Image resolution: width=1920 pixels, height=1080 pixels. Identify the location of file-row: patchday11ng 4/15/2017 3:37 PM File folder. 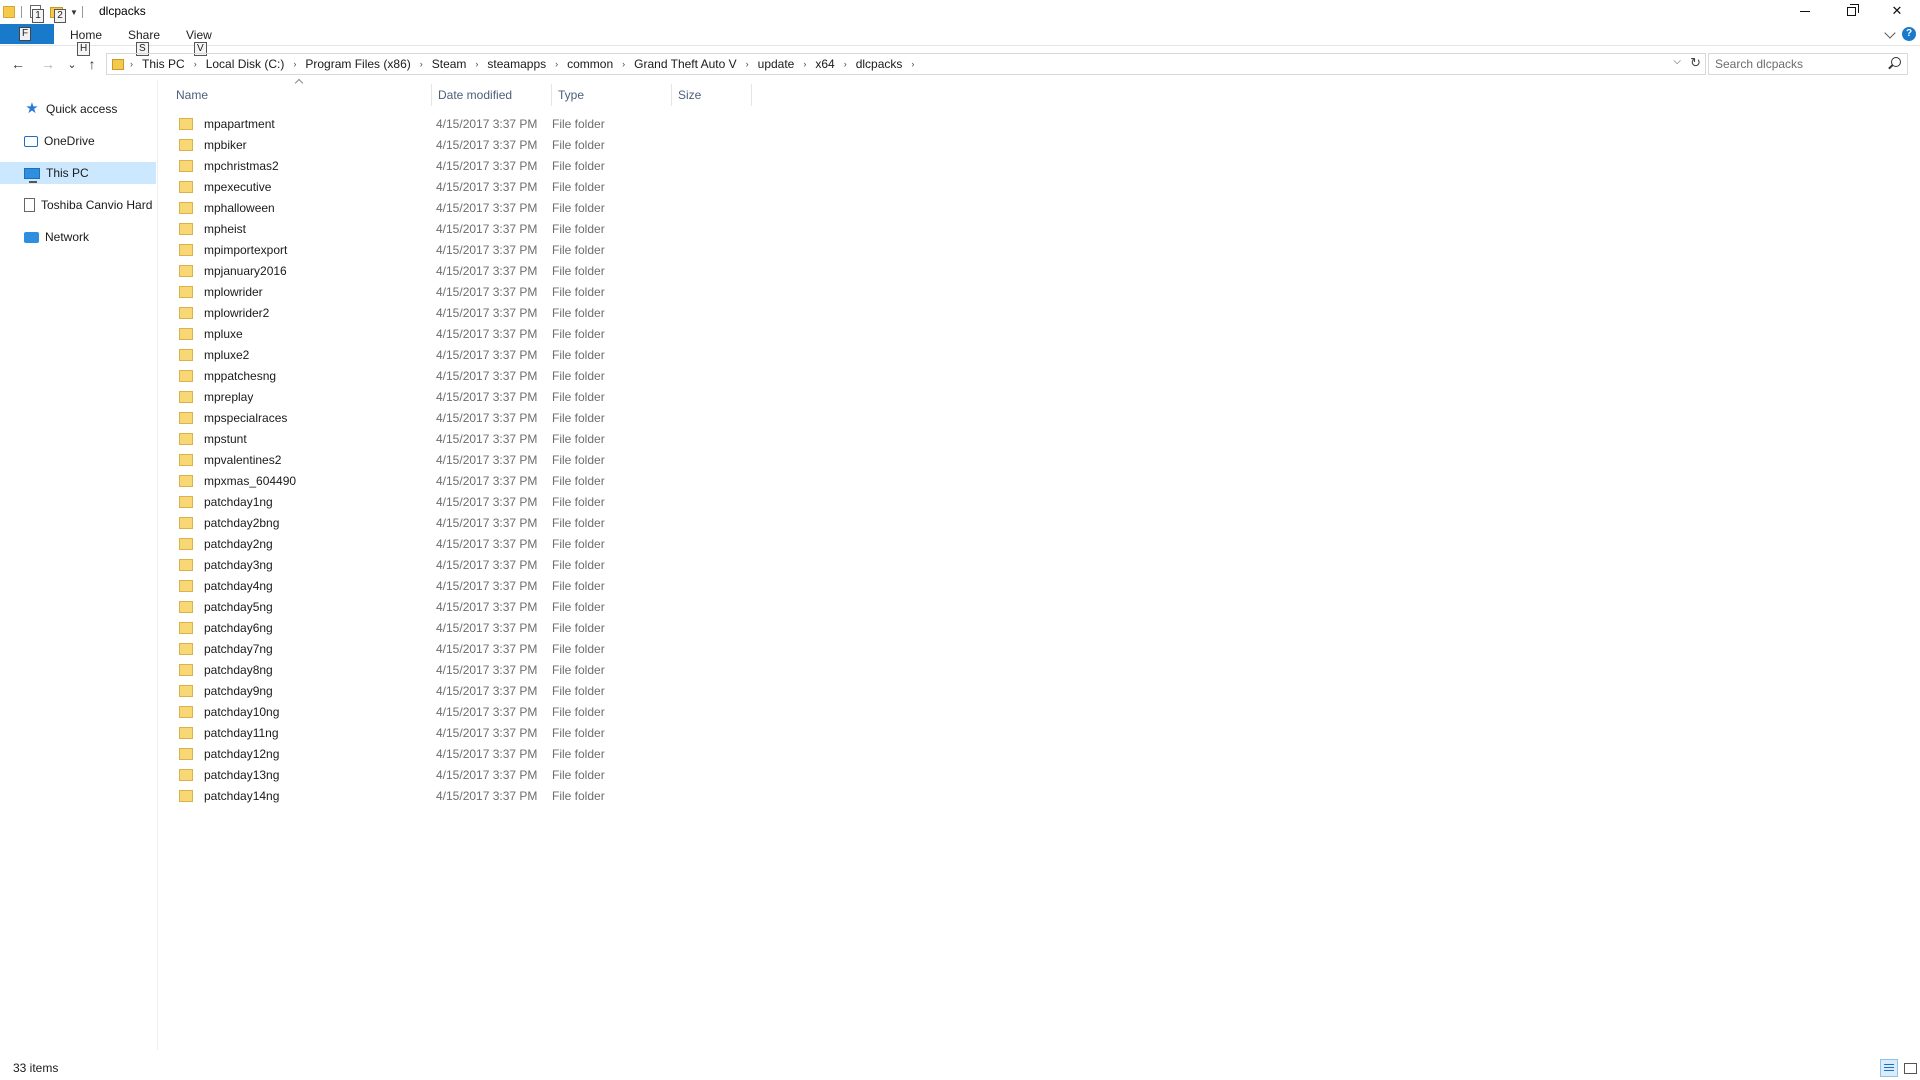
(462, 732).